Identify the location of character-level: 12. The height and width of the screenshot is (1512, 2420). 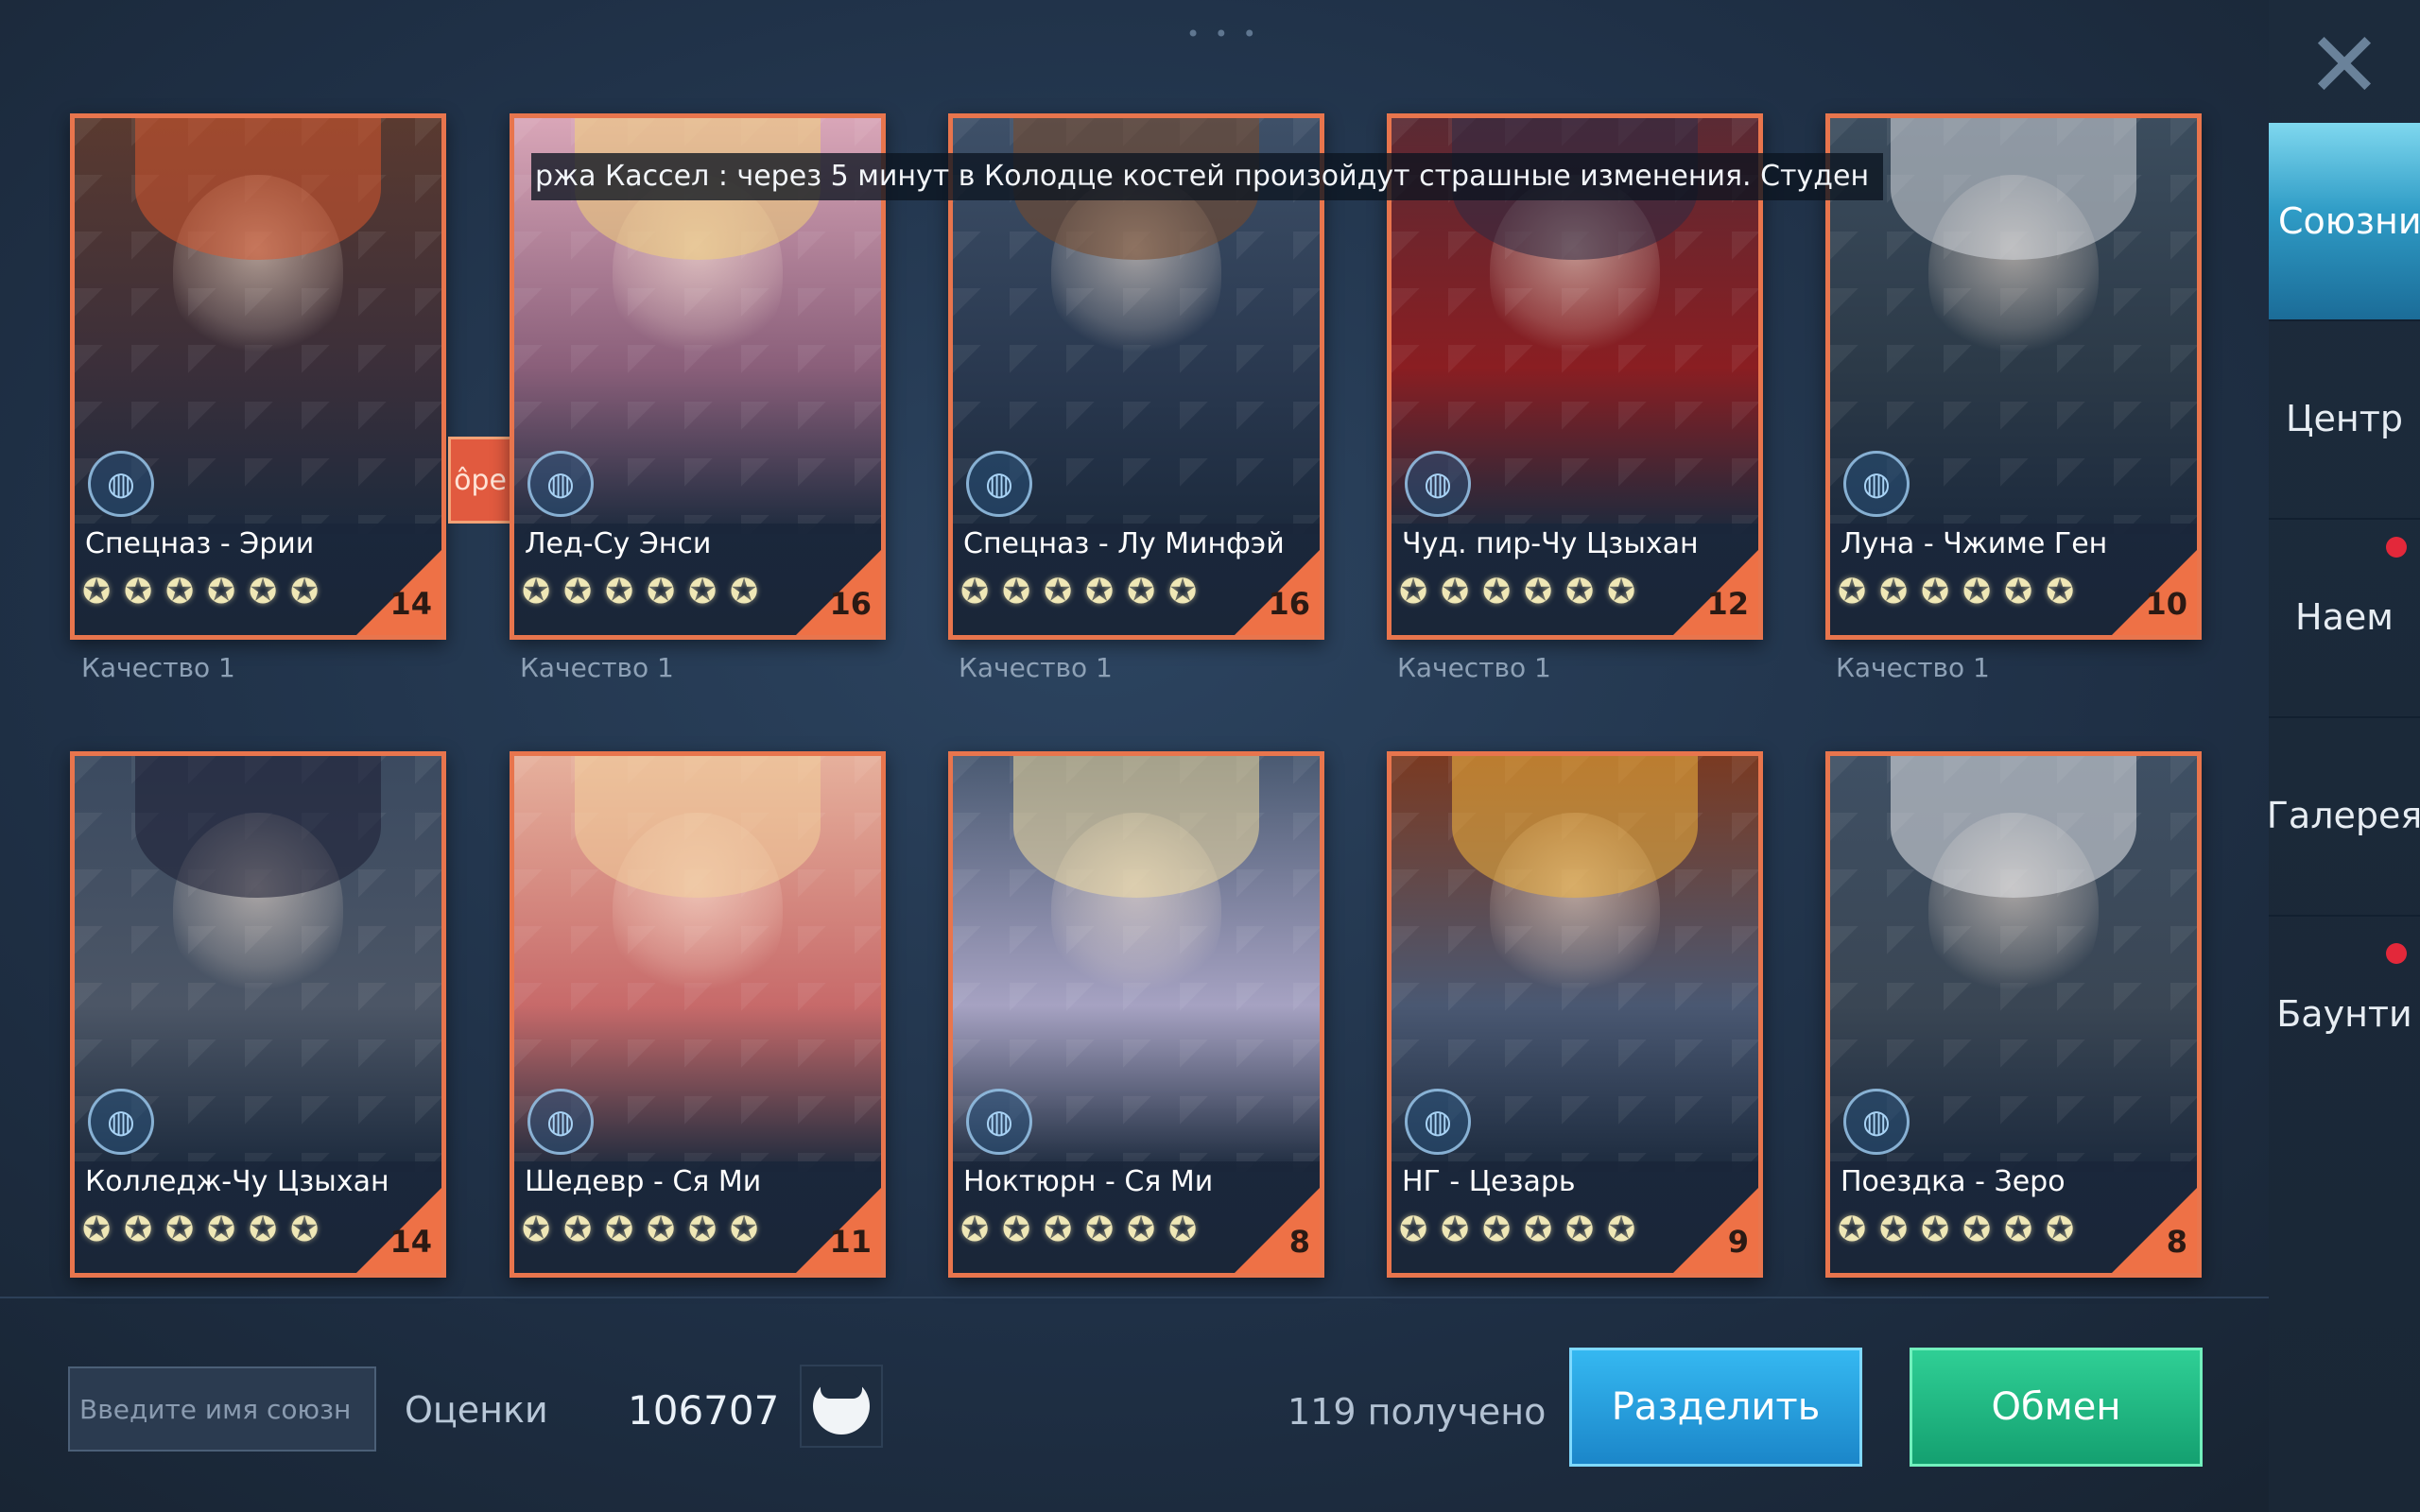
(1727, 604).